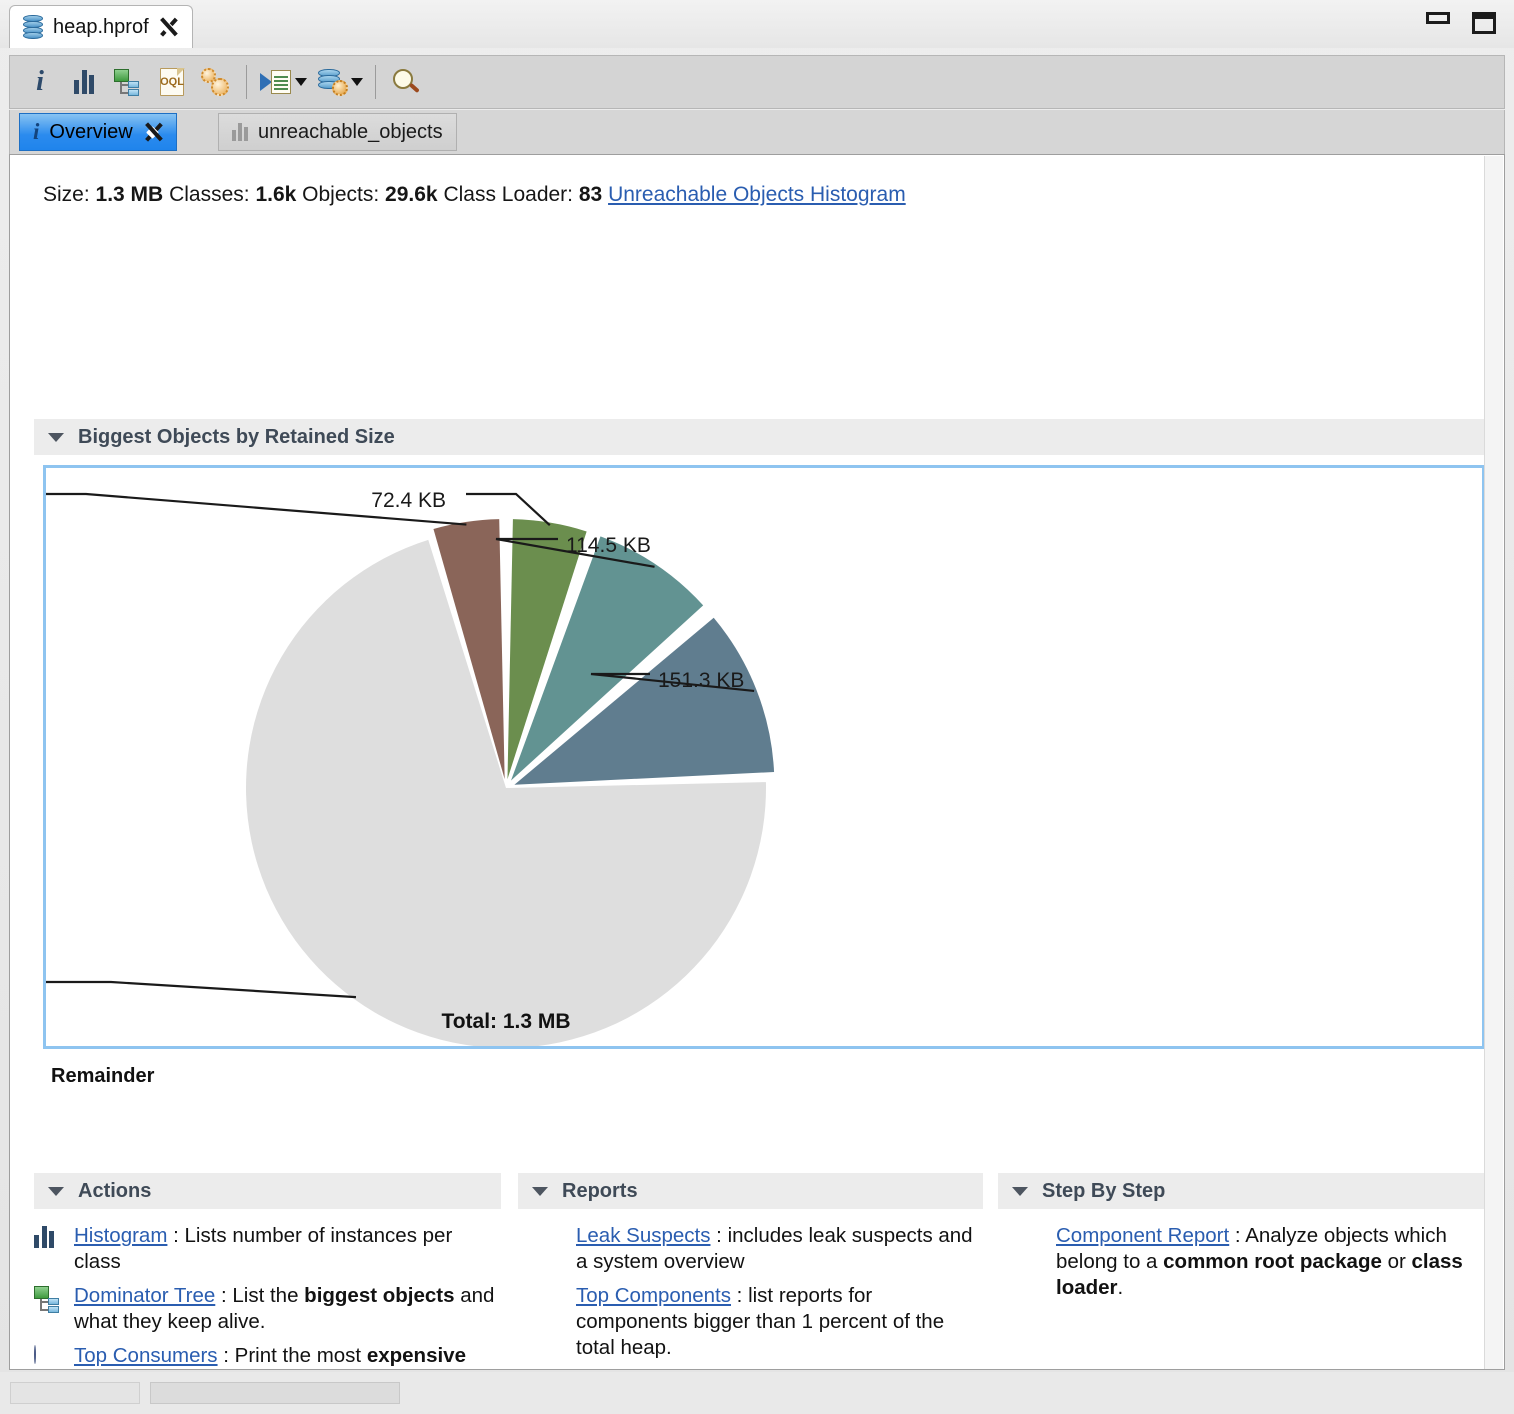 The height and width of the screenshot is (1414, 1514). Describe the element at coordinates (129, 194) in the screenshot. I see `summary-size-value: 1.3 MB` at that location.